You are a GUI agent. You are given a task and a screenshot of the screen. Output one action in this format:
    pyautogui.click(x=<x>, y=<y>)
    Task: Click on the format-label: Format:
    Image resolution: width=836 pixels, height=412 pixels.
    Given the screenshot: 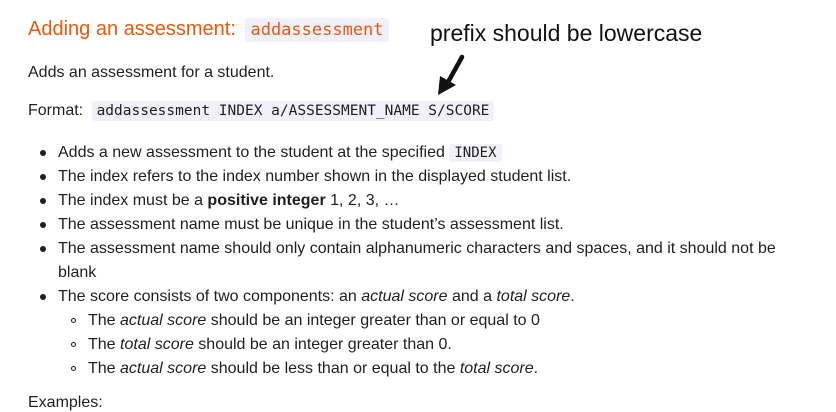 What is the action you would take?
    pyautogui.click(x=56, y=110)
    